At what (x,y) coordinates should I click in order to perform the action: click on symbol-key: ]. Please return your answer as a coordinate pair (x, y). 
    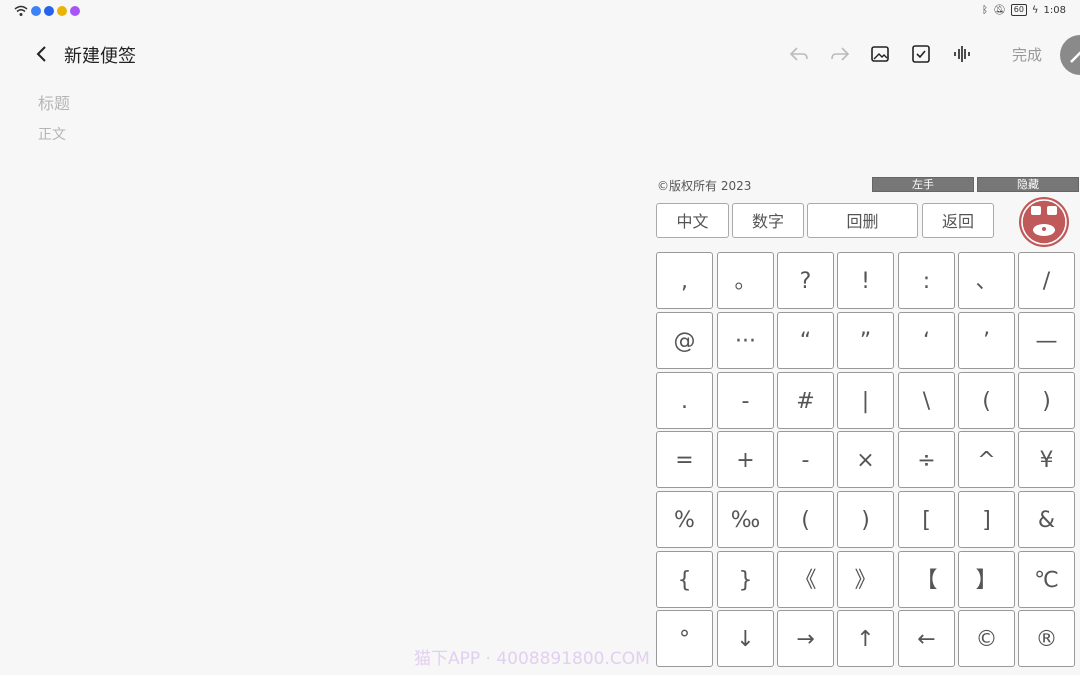
    Looking at the image, I should click on (986, 519).